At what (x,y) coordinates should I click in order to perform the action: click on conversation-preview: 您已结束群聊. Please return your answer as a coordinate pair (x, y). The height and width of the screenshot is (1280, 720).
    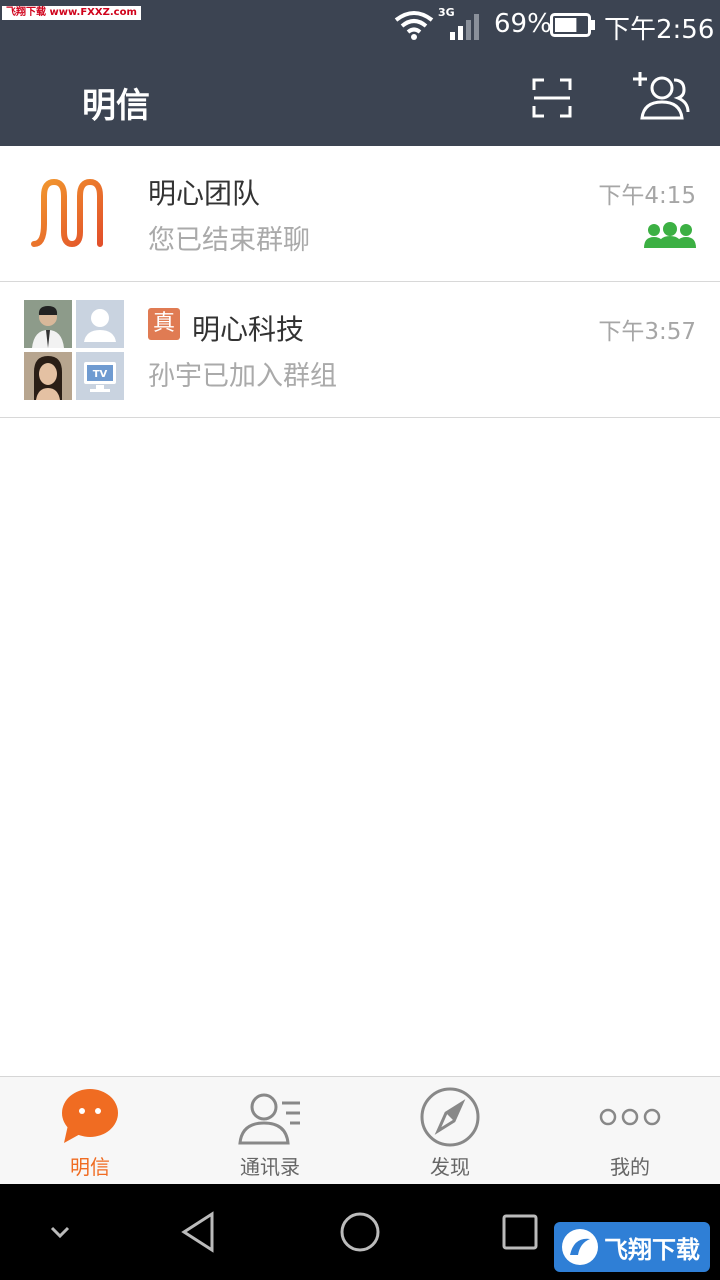
    Looking at the image, I should click on (229, 240).